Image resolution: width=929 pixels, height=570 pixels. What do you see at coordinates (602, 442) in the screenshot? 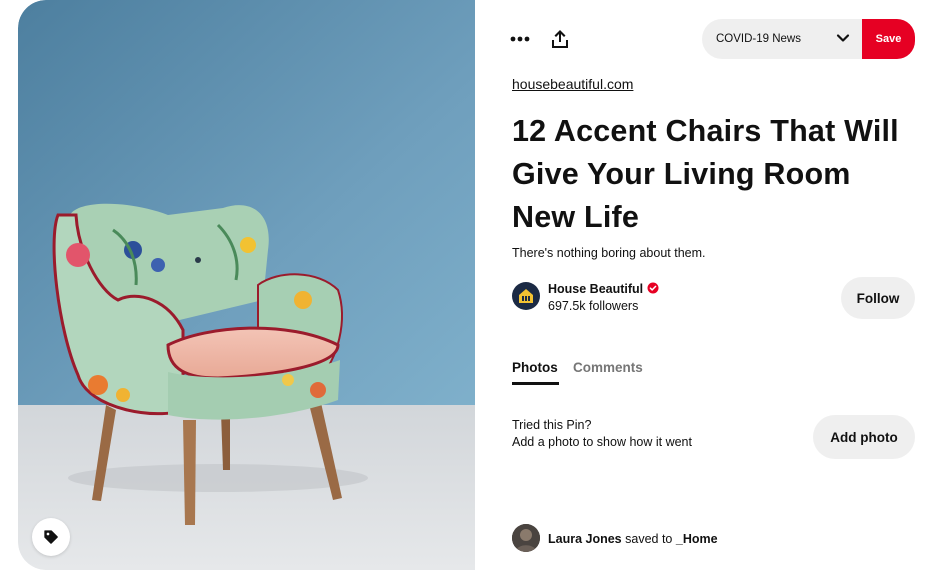
I see `tried-subtext: Add a photo to show how it went` at bounding box center [602, 442].